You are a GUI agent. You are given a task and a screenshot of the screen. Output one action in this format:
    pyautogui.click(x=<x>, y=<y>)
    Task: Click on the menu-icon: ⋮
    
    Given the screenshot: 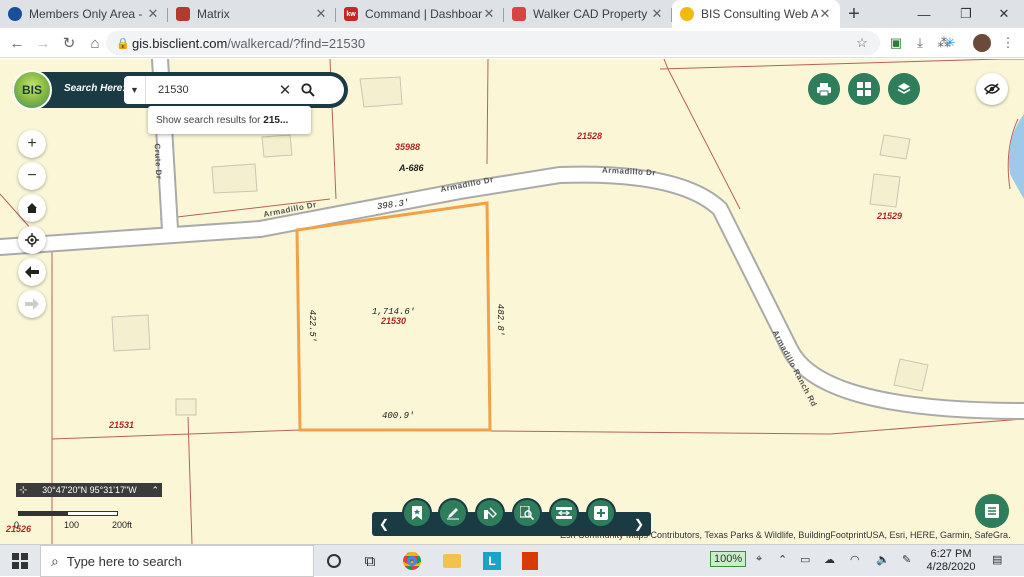 What is the action you would take?
    pyautogui.click(x=1008, y=43)
    